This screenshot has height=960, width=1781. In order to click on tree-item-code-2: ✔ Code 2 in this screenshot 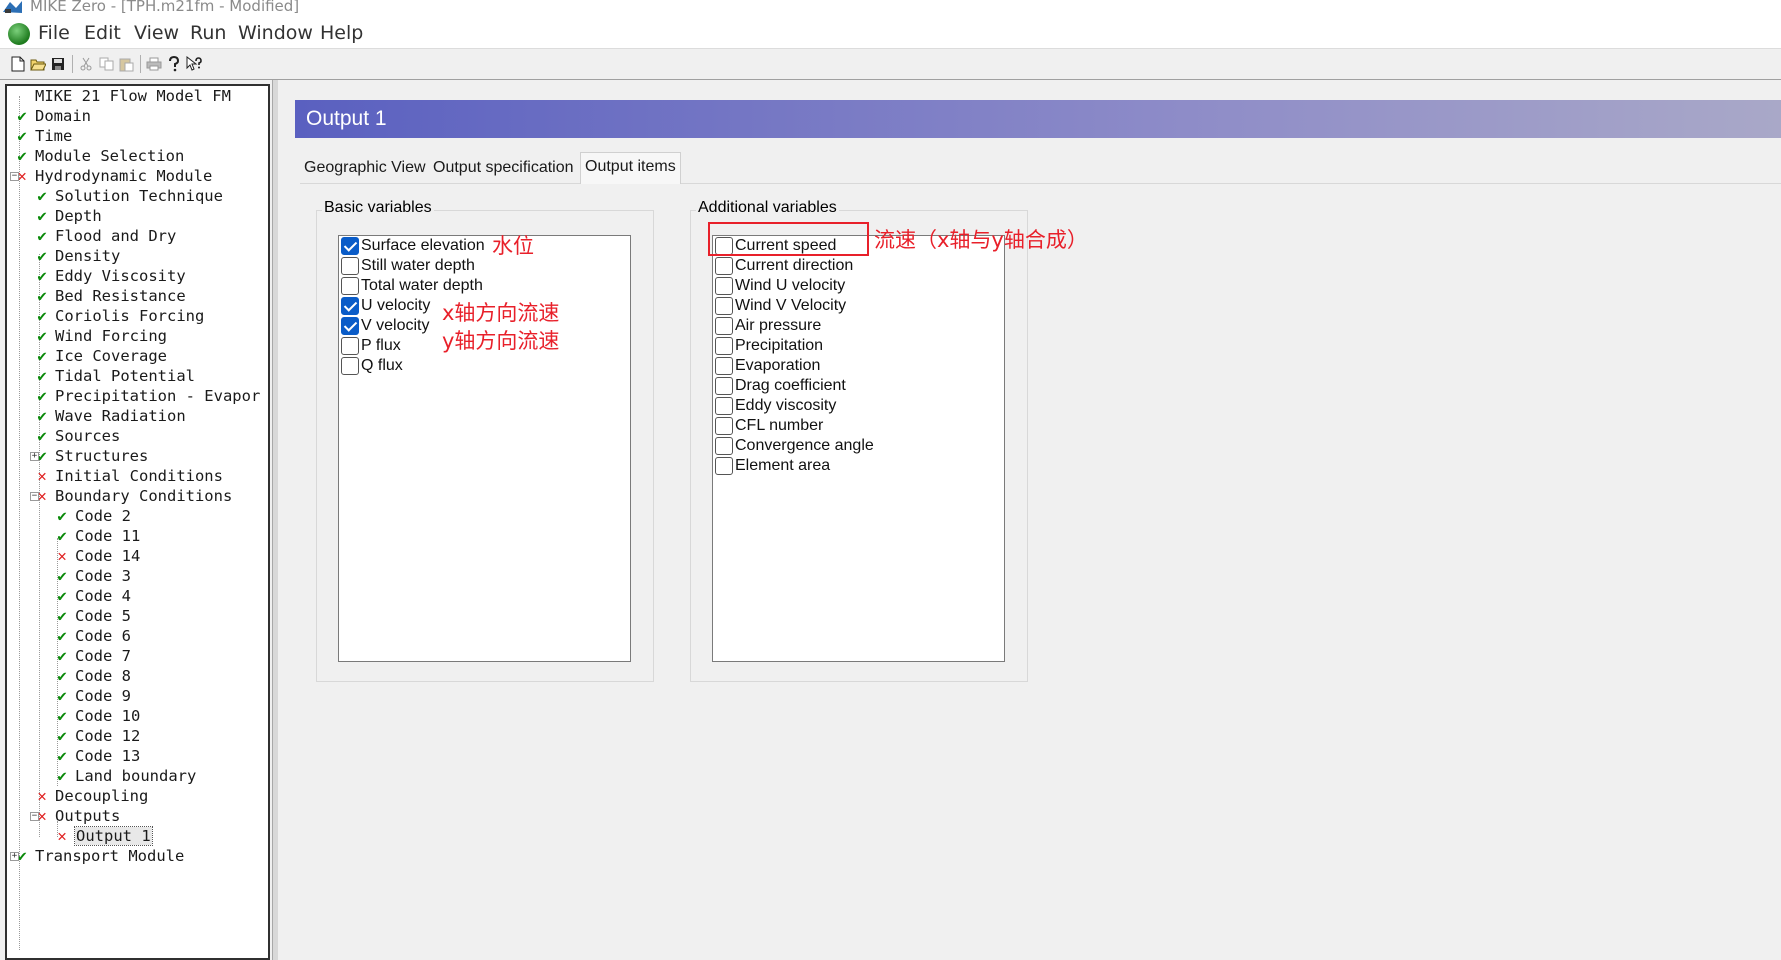, I will do `click(93, 516)`.